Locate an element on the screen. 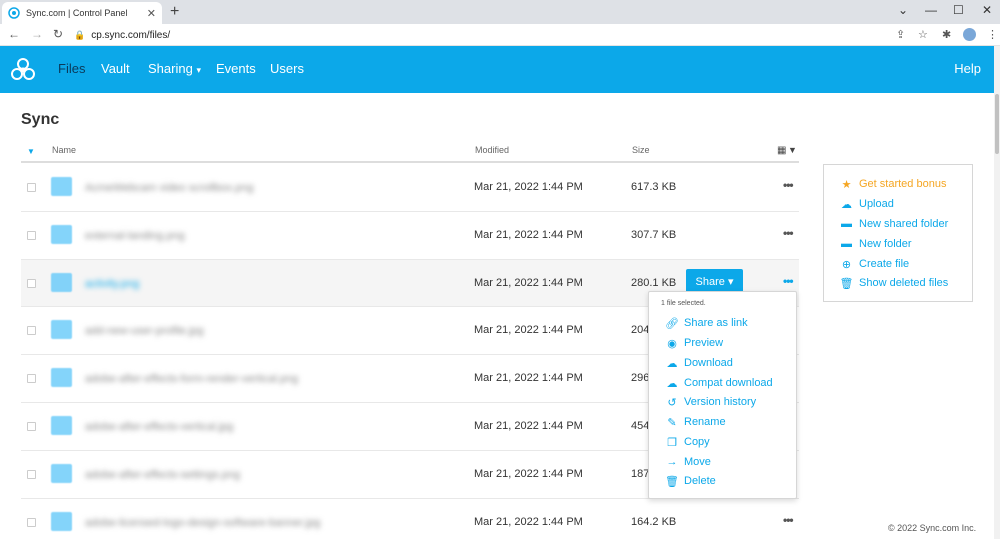 The image size is (1000, 546). browser-toolbar: ← → ↻ 🔒 cp.sync.com/files/ ⇪ ☆ ✱ ⋮ is located at coordinates (500, 35).